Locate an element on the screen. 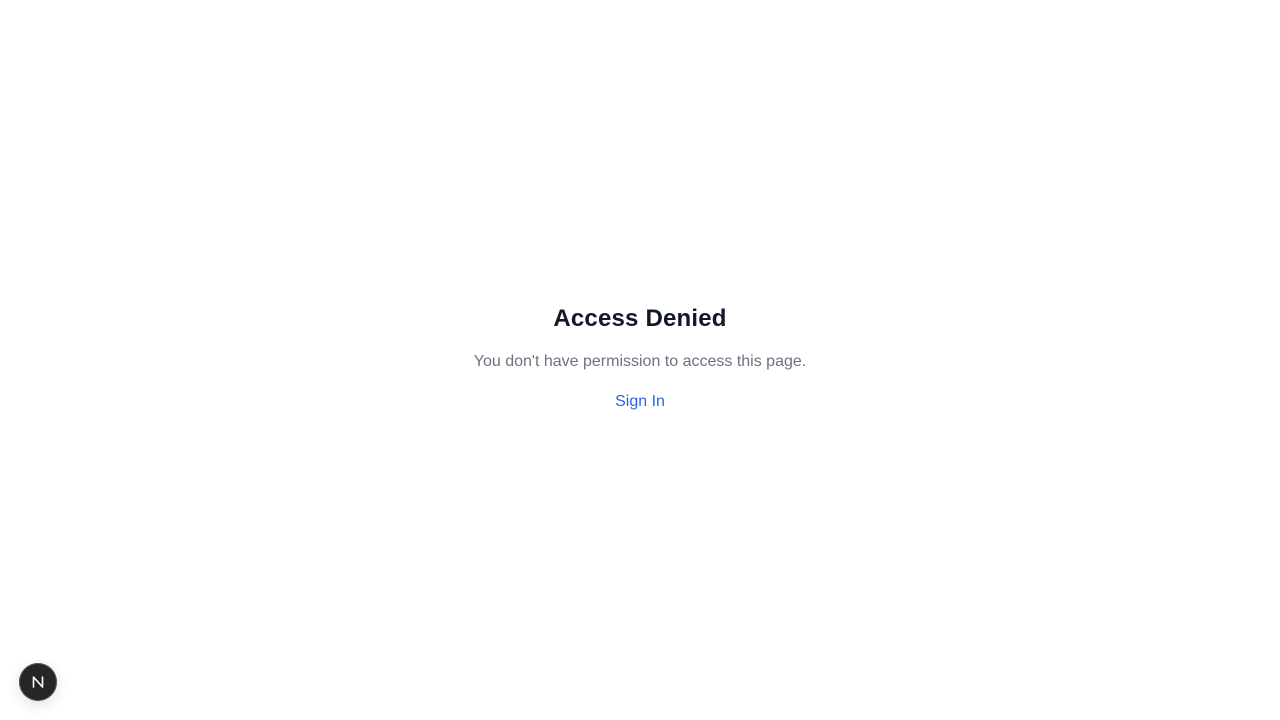 The height and width of the screenshot is (720, 1280). nextjs-dev-tools-button is located at coordinates (38, 682).